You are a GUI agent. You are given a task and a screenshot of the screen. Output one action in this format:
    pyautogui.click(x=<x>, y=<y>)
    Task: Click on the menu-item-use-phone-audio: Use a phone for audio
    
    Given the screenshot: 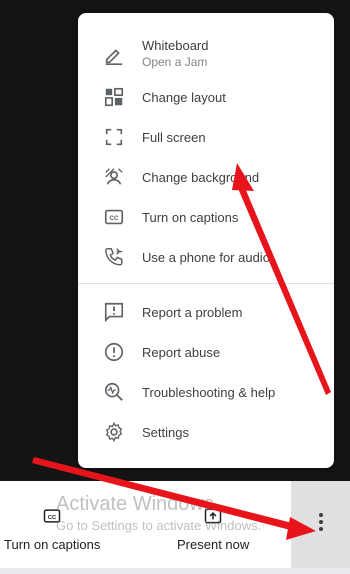 What is the action you would take?
    pyautogui.click(x=206, y=257)
    